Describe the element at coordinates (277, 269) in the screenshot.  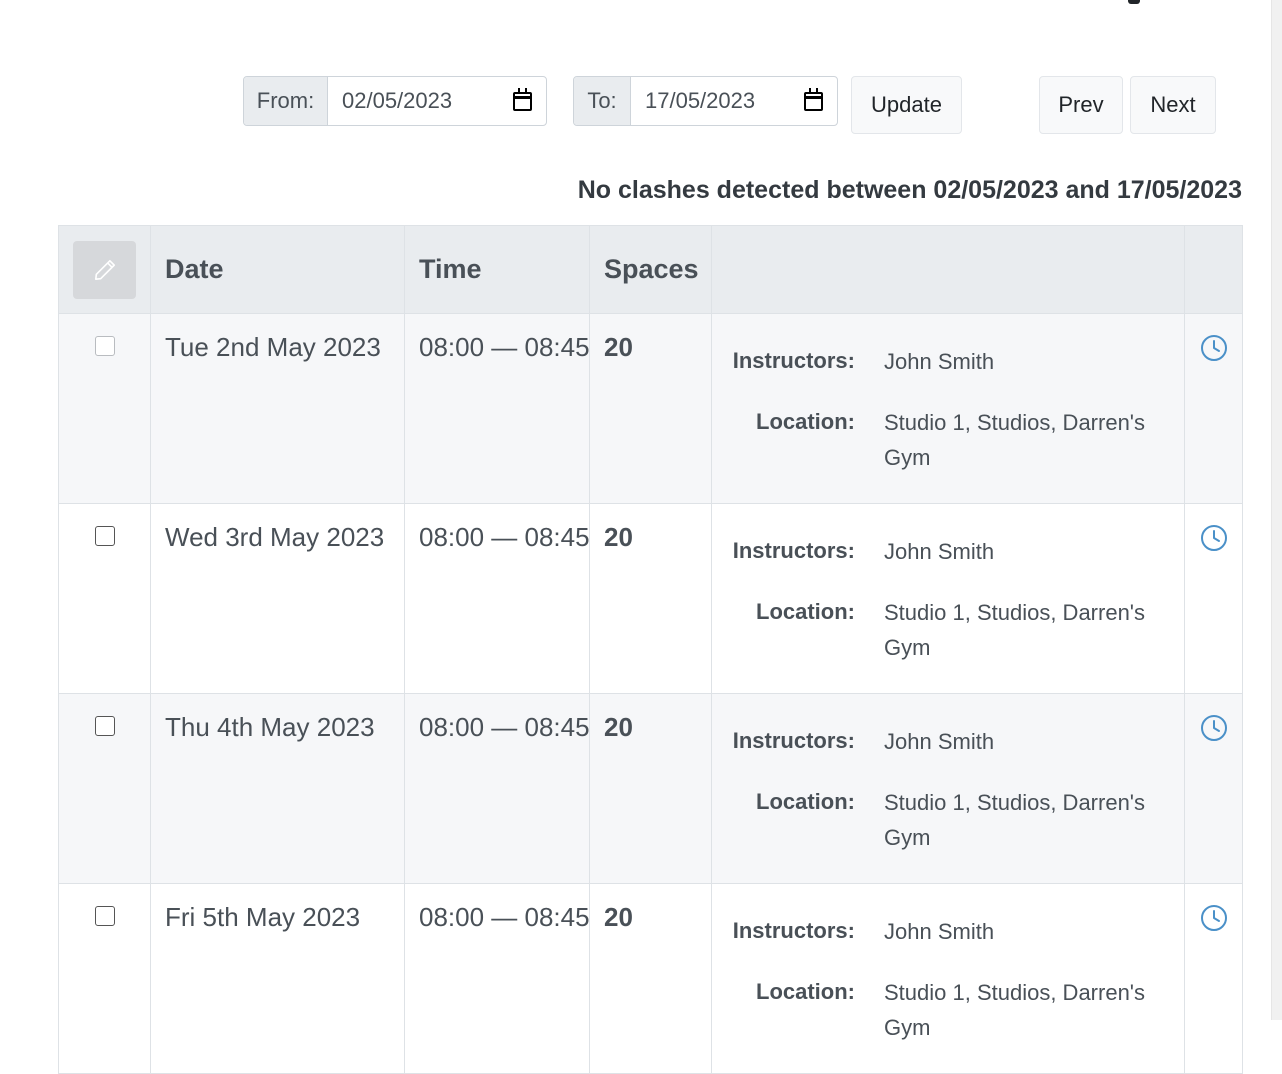
I see `header-date: Date` at that location.